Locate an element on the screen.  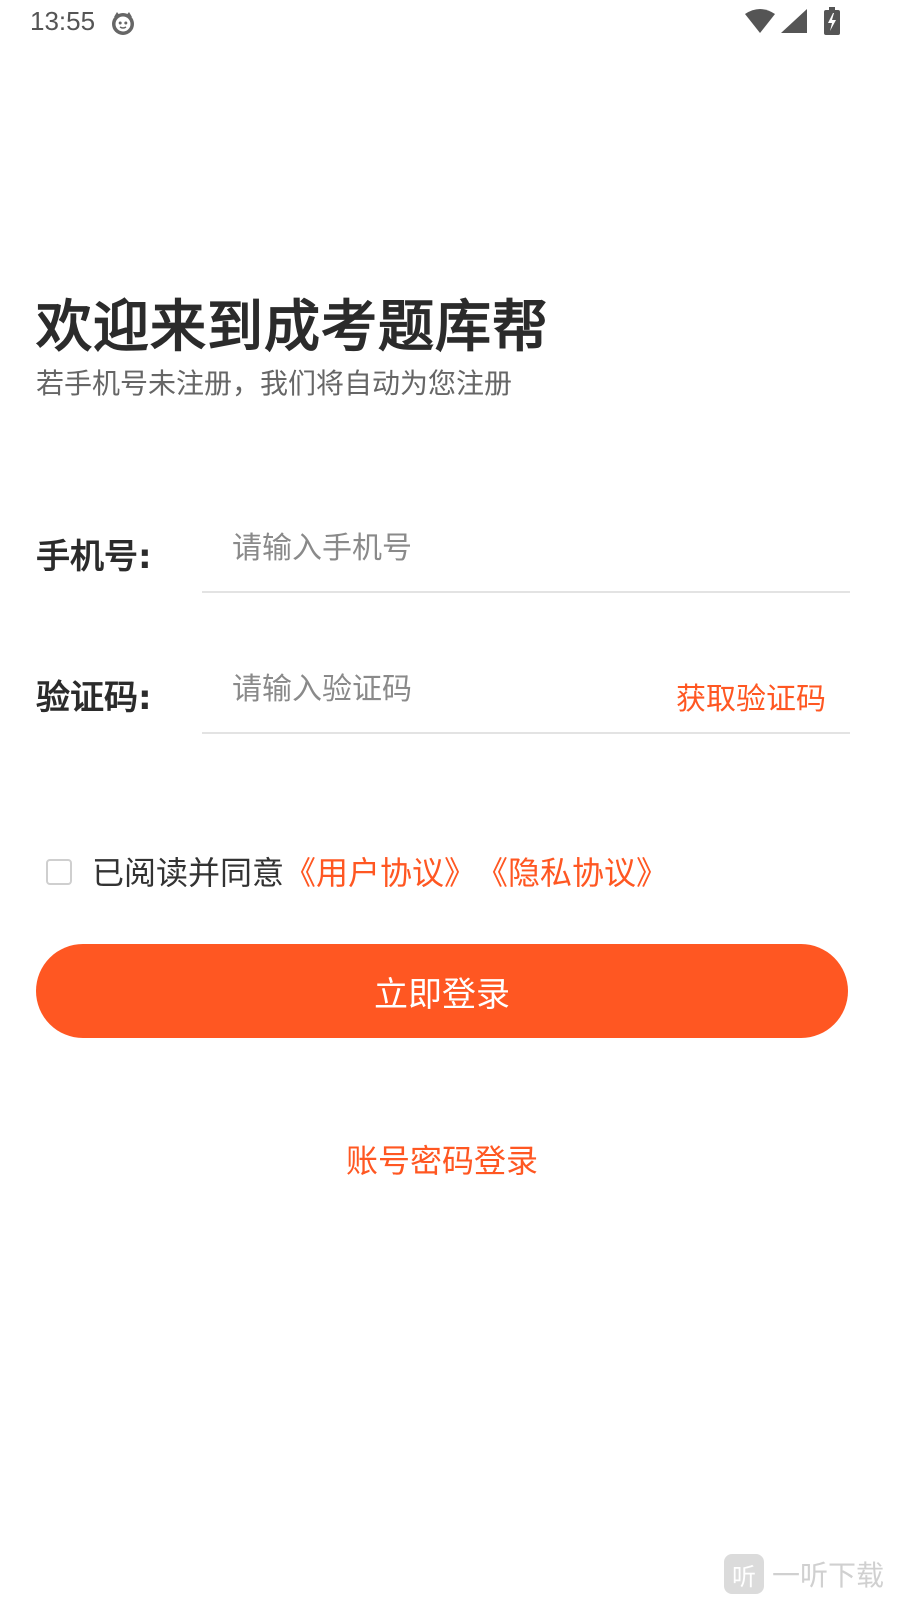
agreement-row: 已阅读并同意 《用户协议》 《隐私协议》 is located at coordinates (357, 871).